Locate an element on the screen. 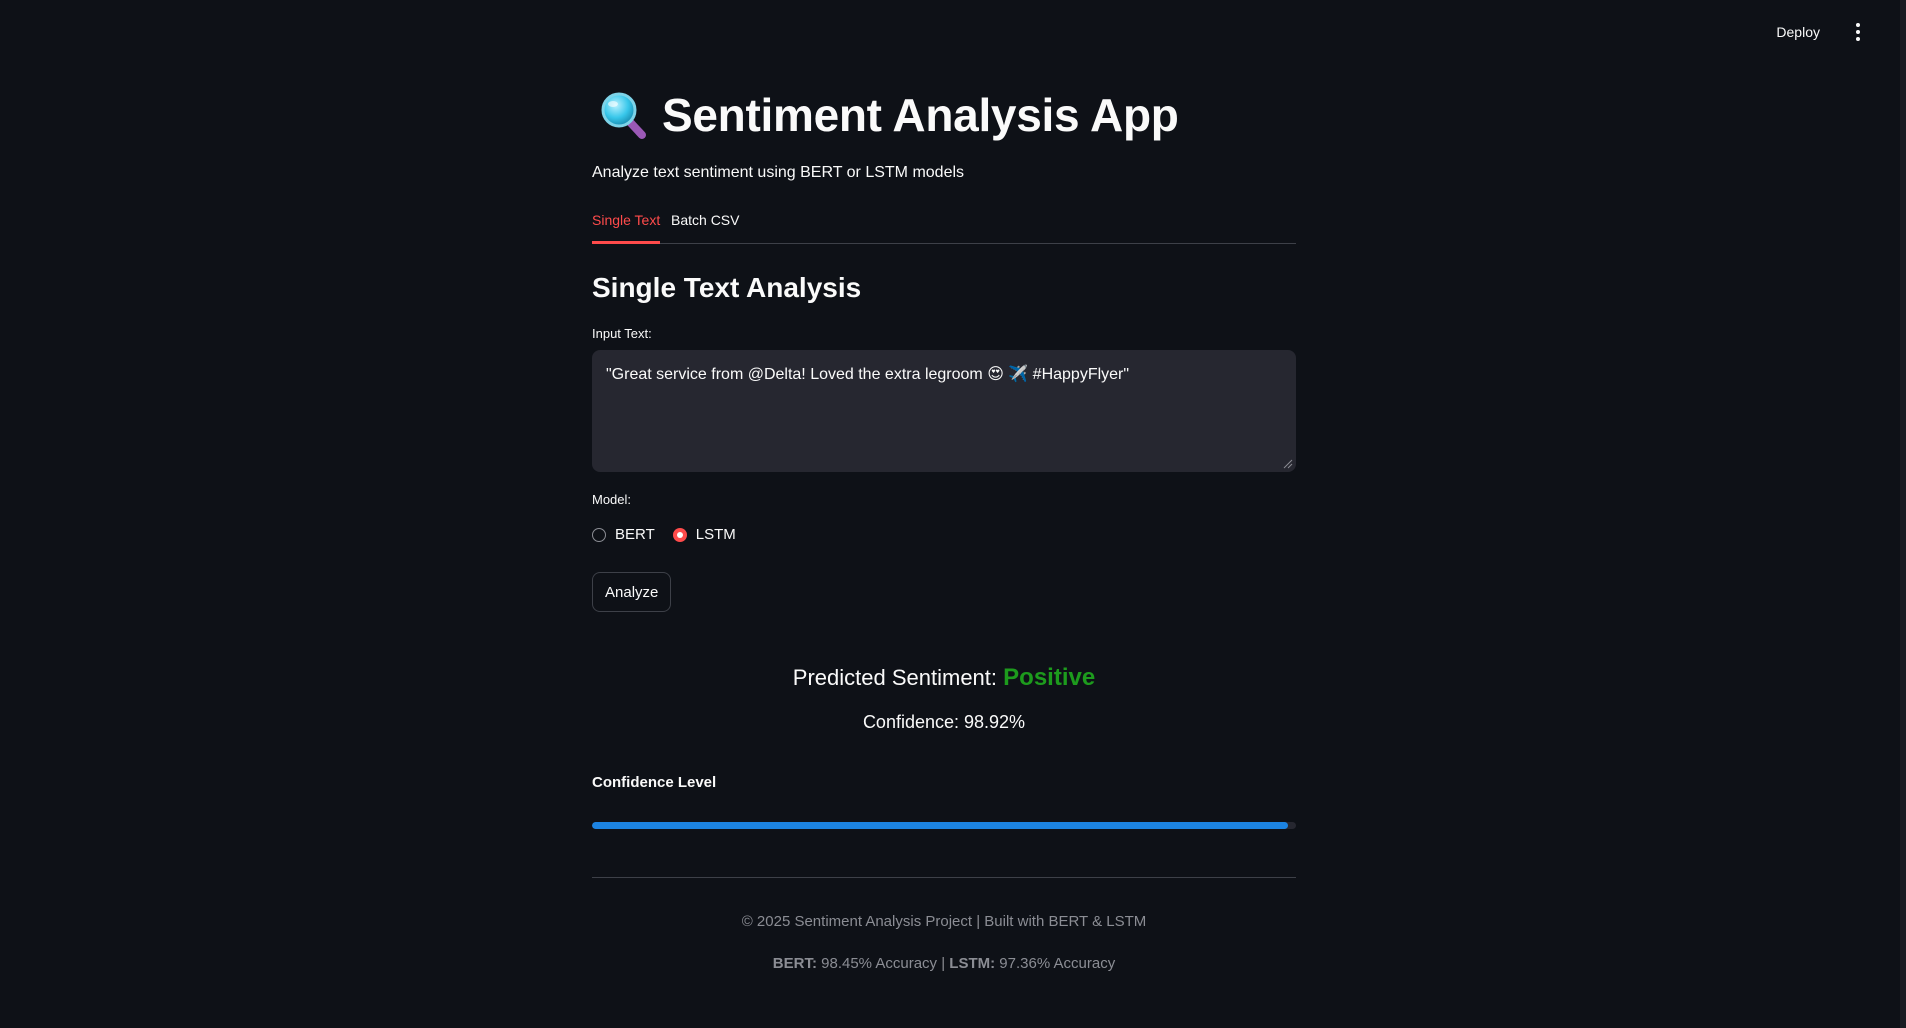 The width and height of the screenshot is (1906, 1028). model-label: Model: is located at coordinates (612, 499).